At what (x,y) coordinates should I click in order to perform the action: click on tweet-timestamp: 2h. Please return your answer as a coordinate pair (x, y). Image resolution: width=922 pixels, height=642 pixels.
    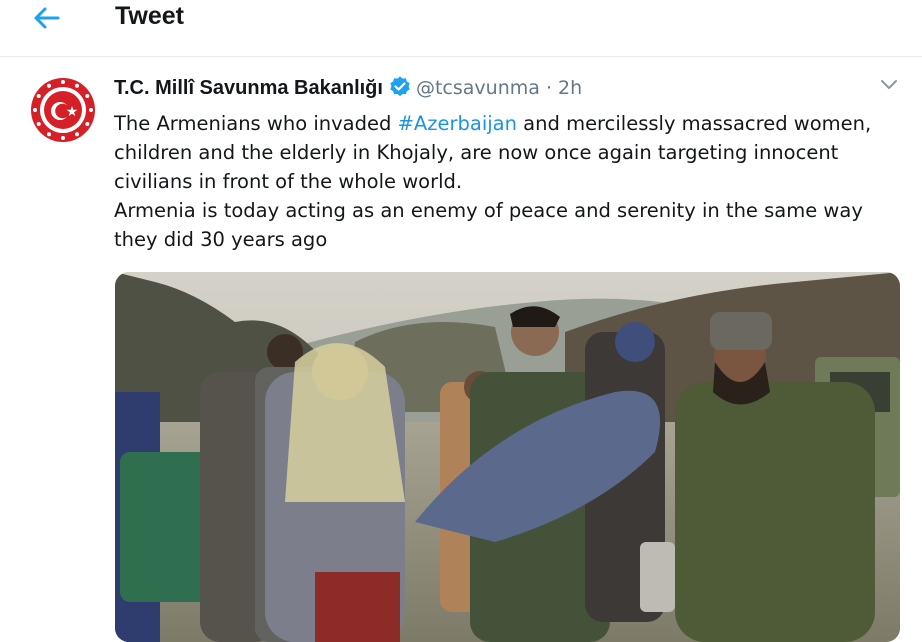
    Looking at the image, I should click on (570, 88).